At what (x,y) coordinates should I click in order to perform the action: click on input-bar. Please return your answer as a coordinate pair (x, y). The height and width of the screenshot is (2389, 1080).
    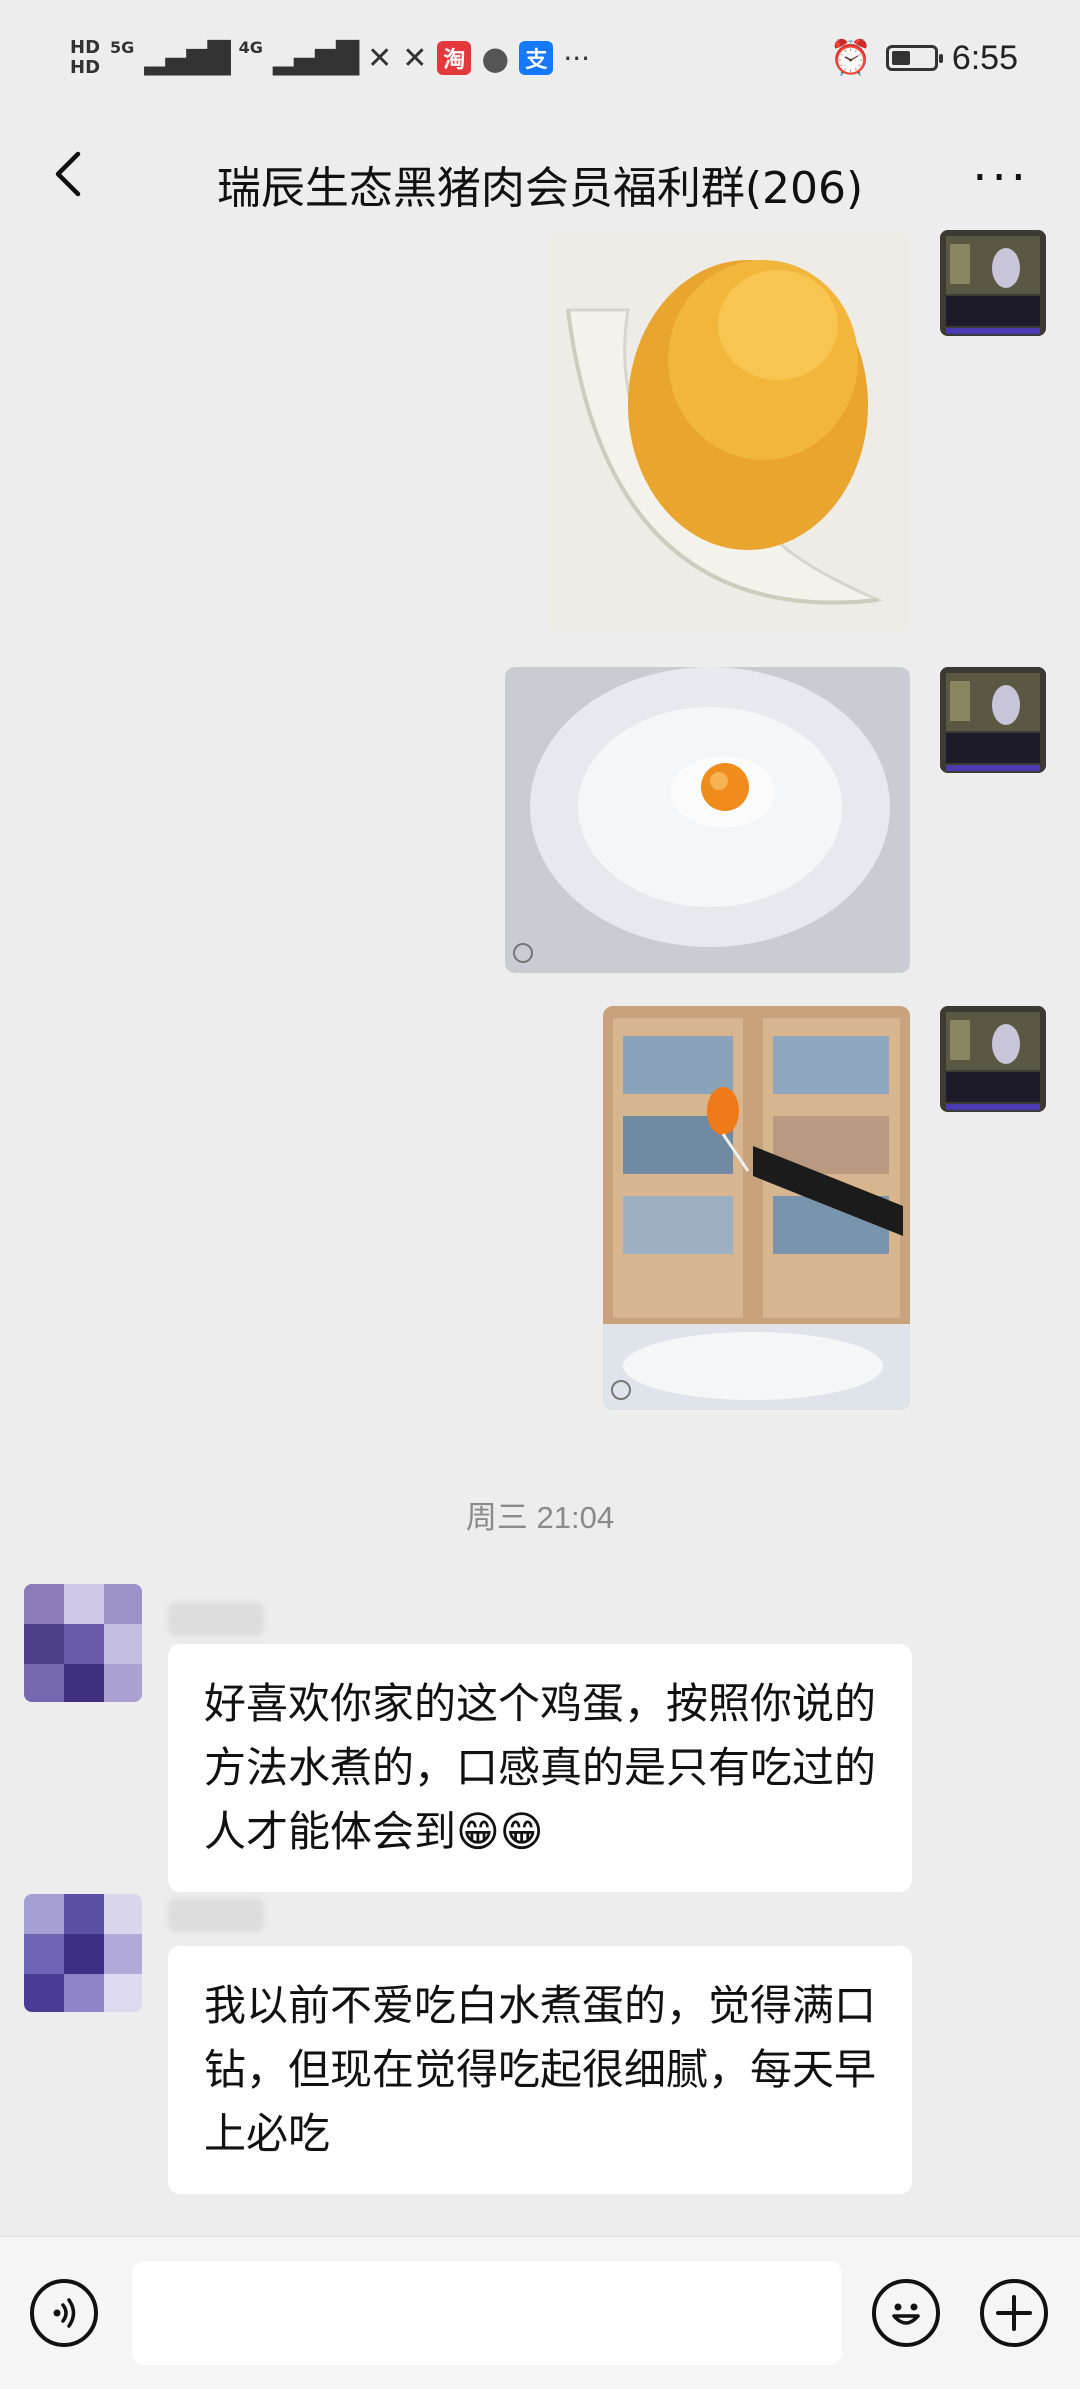
    Looking at the image, I should click on (540, 2312).